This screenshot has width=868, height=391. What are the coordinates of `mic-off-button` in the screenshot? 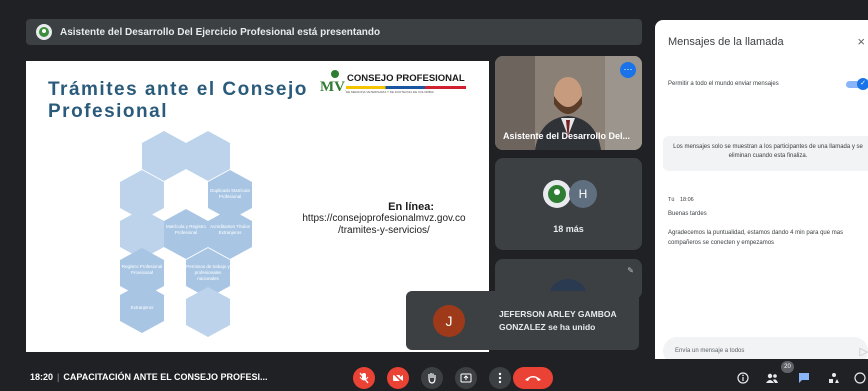 It's located at (364, 378).